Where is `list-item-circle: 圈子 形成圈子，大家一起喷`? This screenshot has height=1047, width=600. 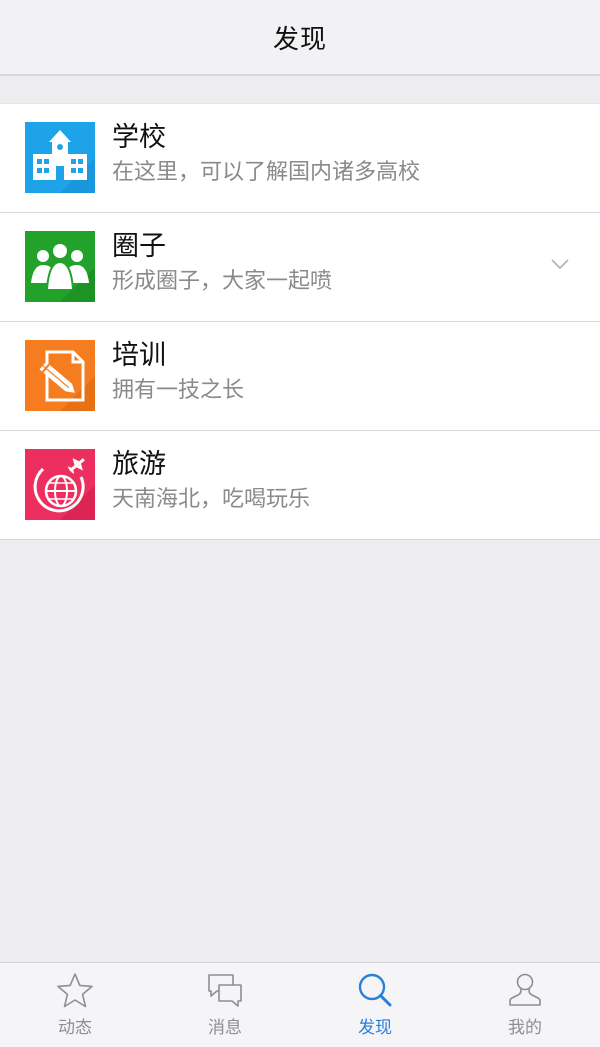 list-item-circle: 圈子 形成圈子，大家一起喷 is located at coordinates (300, 267).